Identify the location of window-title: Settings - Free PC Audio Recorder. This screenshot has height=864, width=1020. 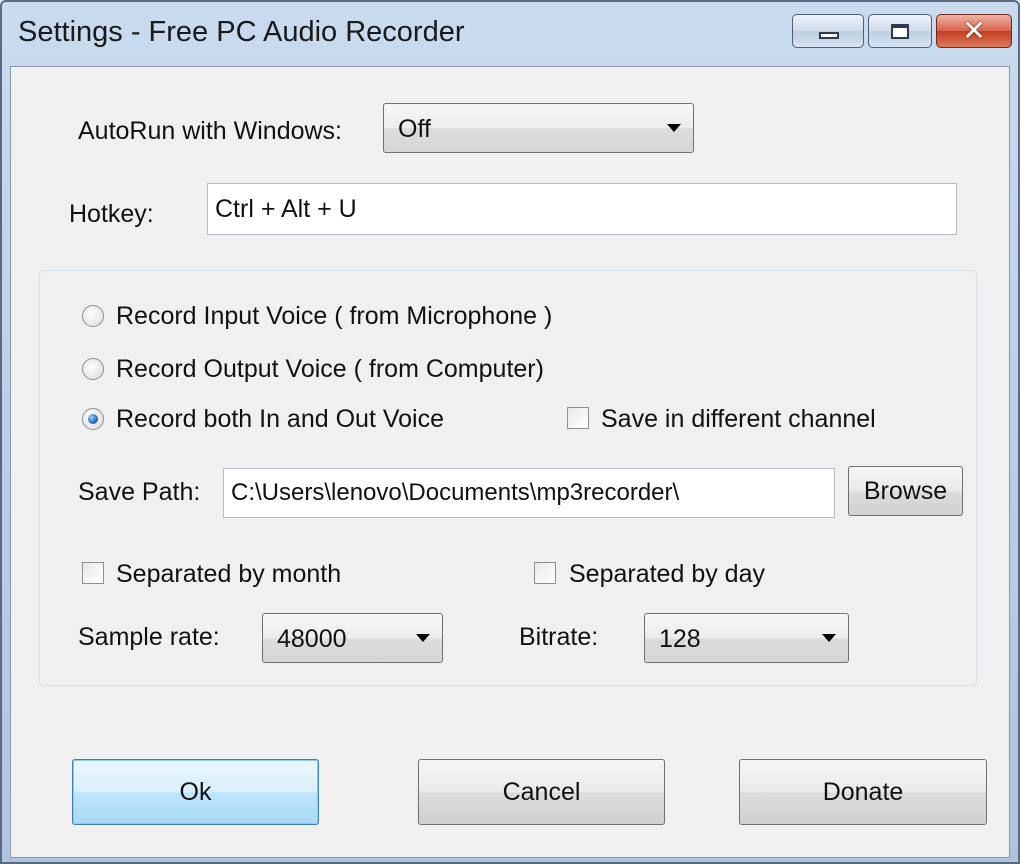
(241, 32).